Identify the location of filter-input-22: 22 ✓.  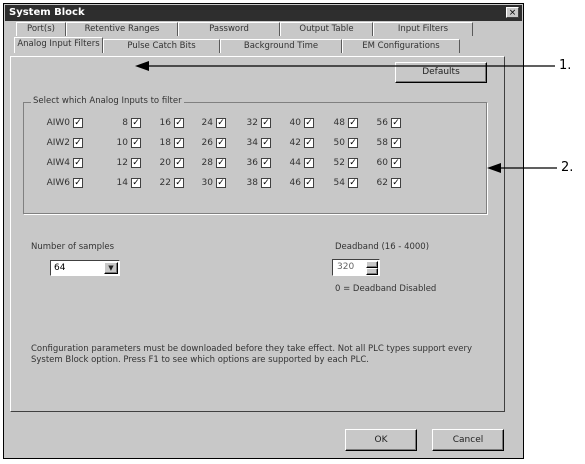
(171, 183).